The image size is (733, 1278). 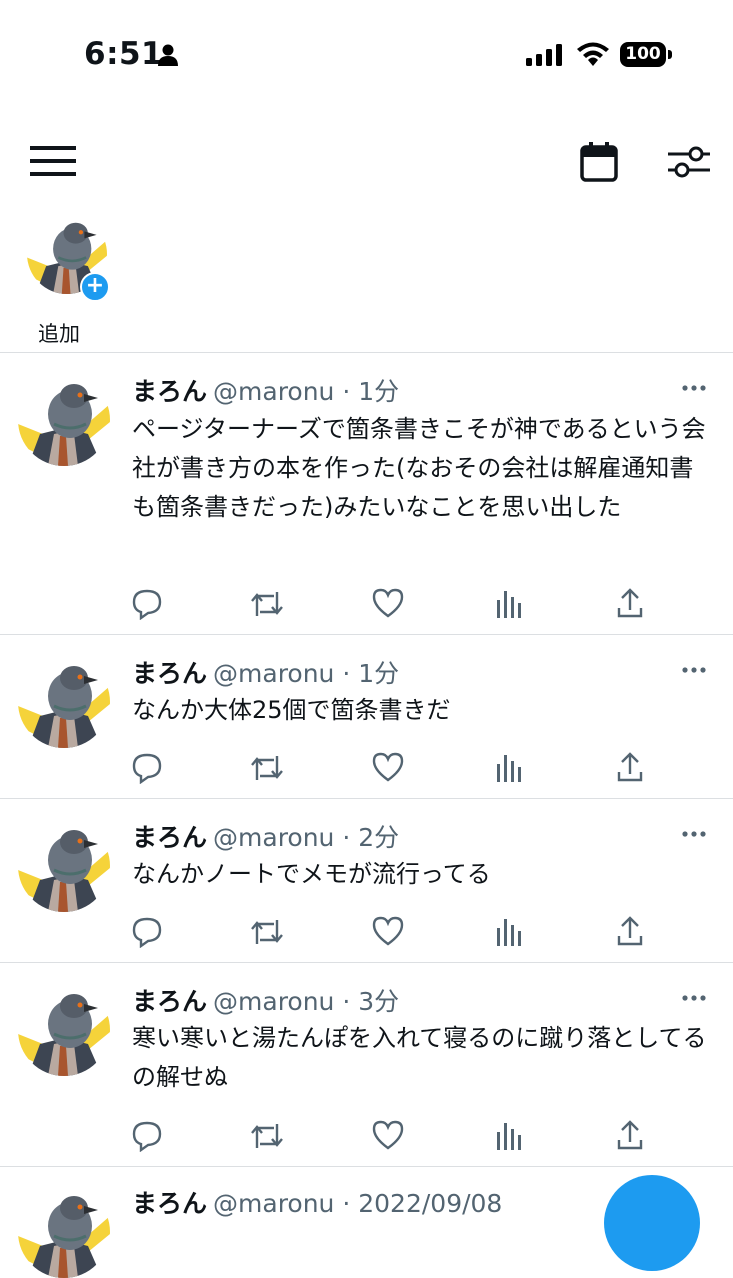 I want to click on battery-nub, so click(x=670, y=54).